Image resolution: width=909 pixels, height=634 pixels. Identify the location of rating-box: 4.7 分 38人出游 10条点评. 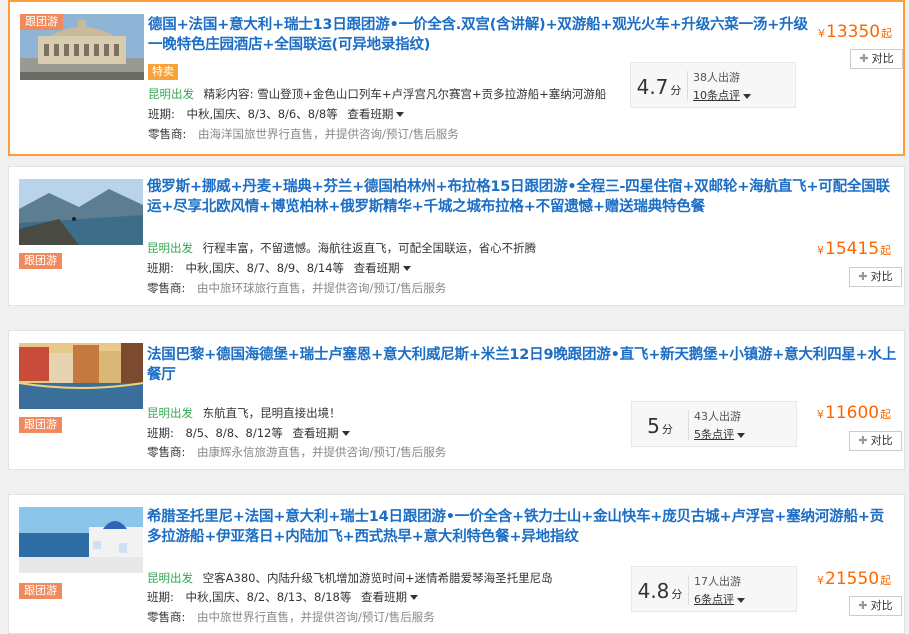
(713, 85).